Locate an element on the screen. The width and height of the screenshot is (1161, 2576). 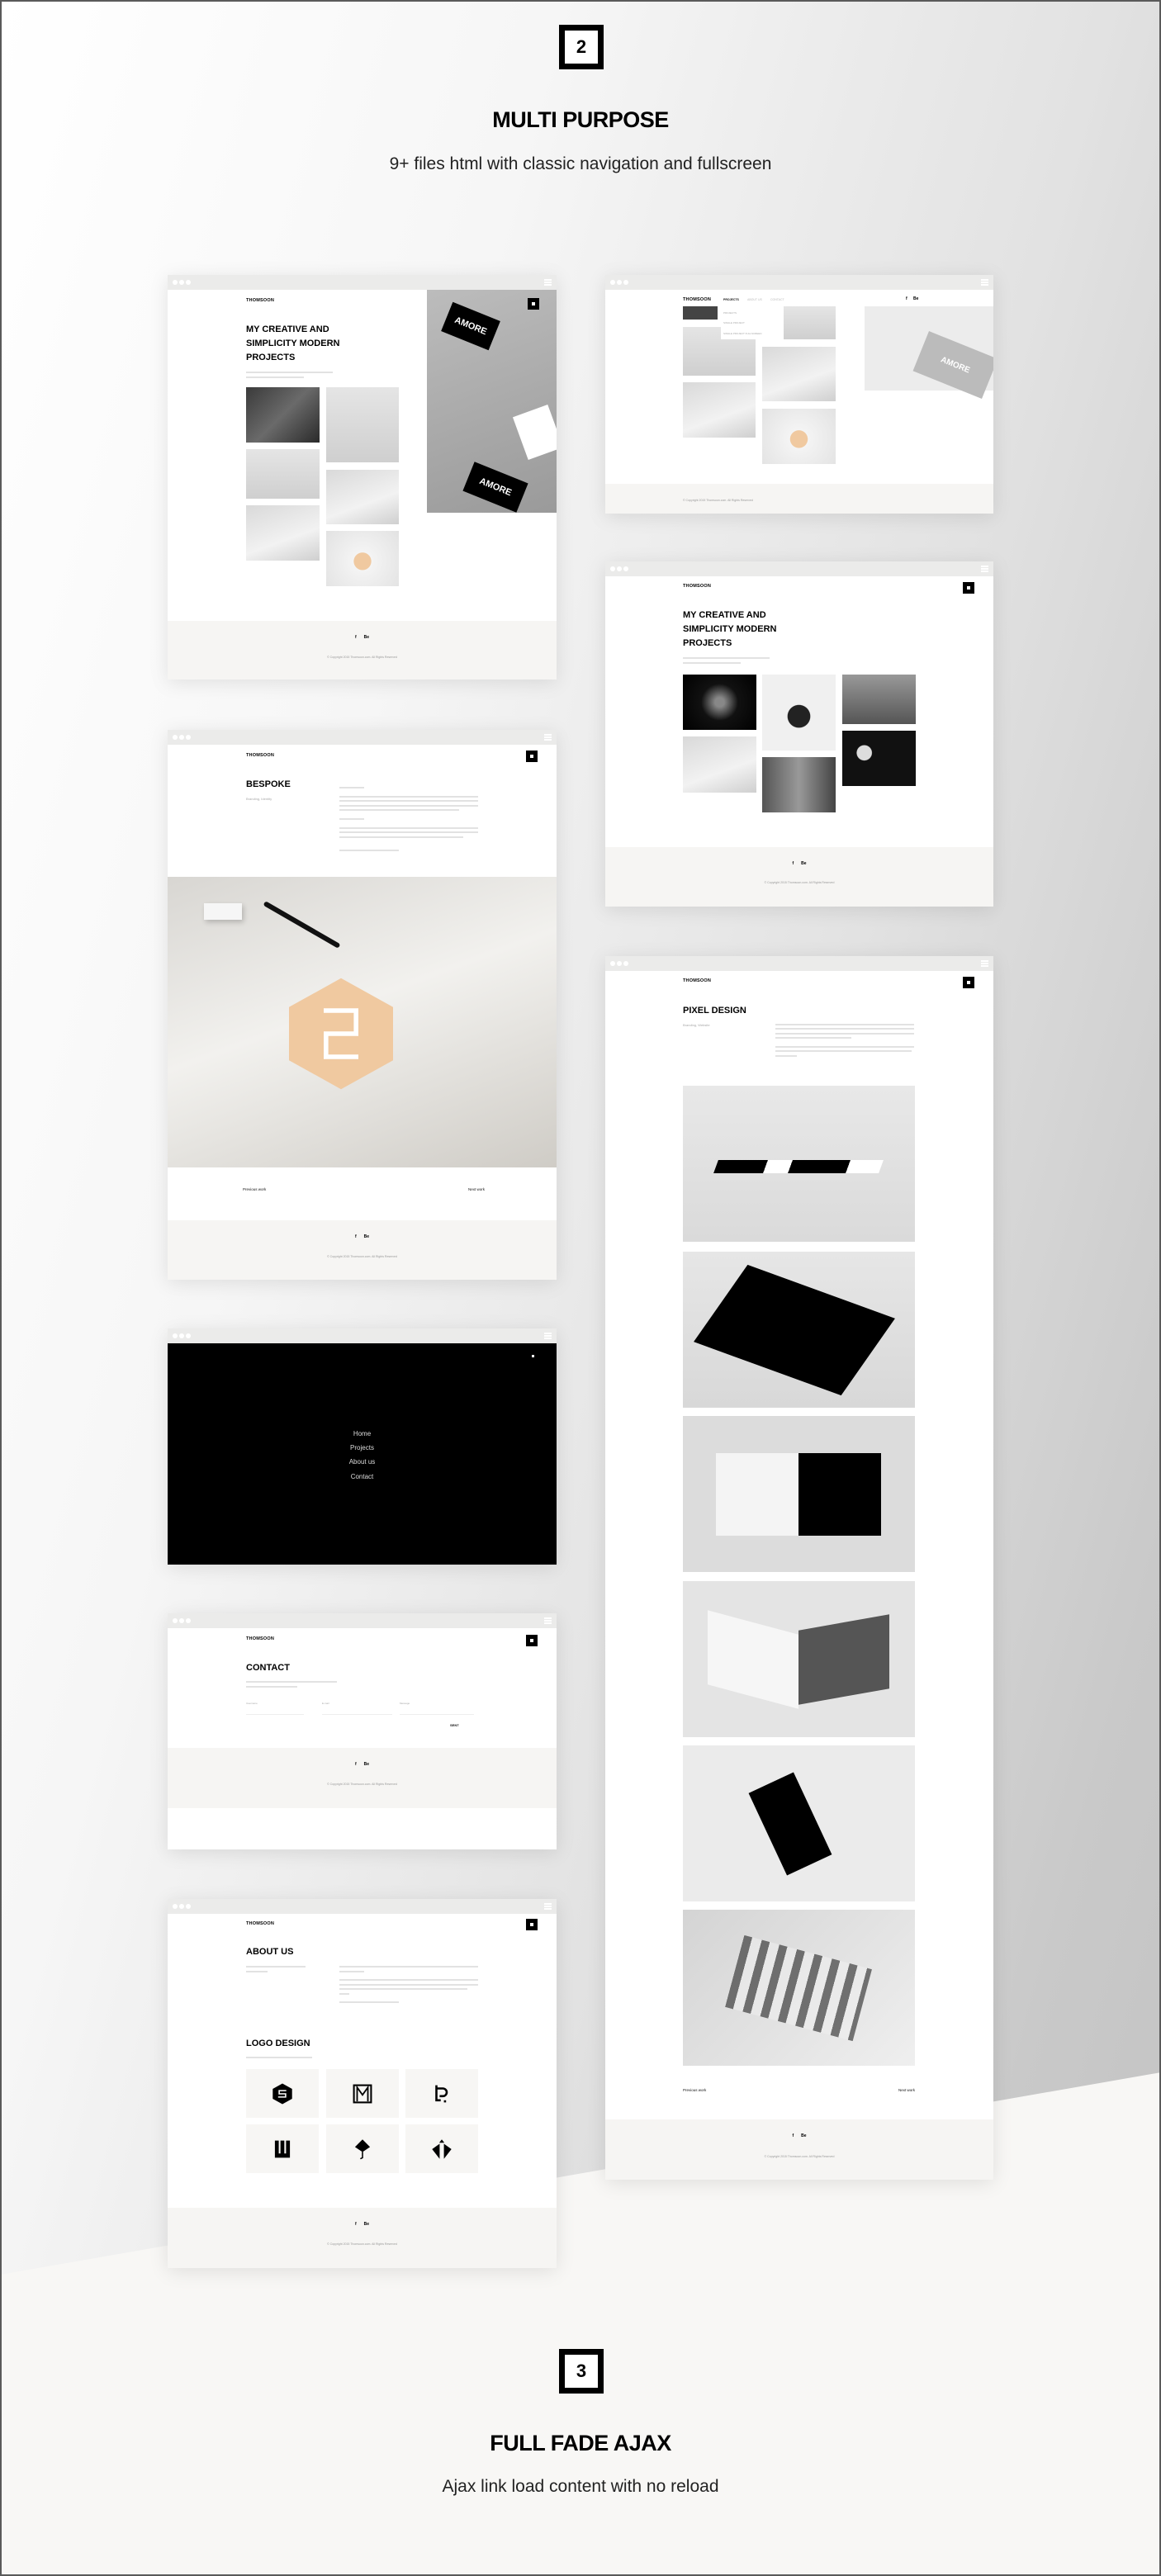
m-frame-logo-icon is located at coordinates (362, 2093).